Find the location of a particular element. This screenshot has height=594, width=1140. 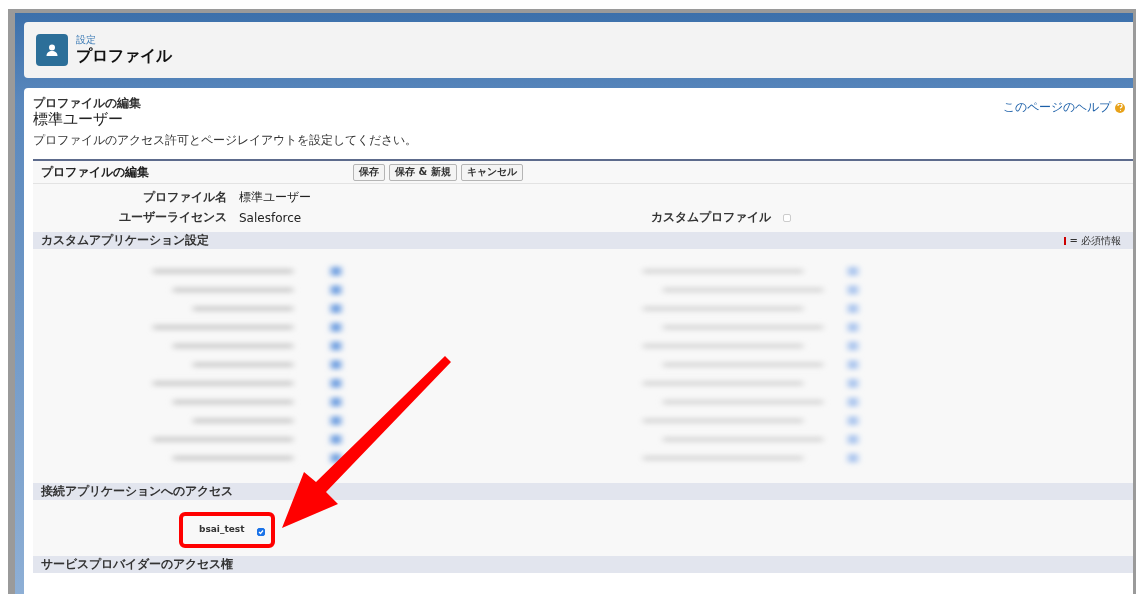

action-button: 保存 & 新規 is located at coordinates (423, 172).